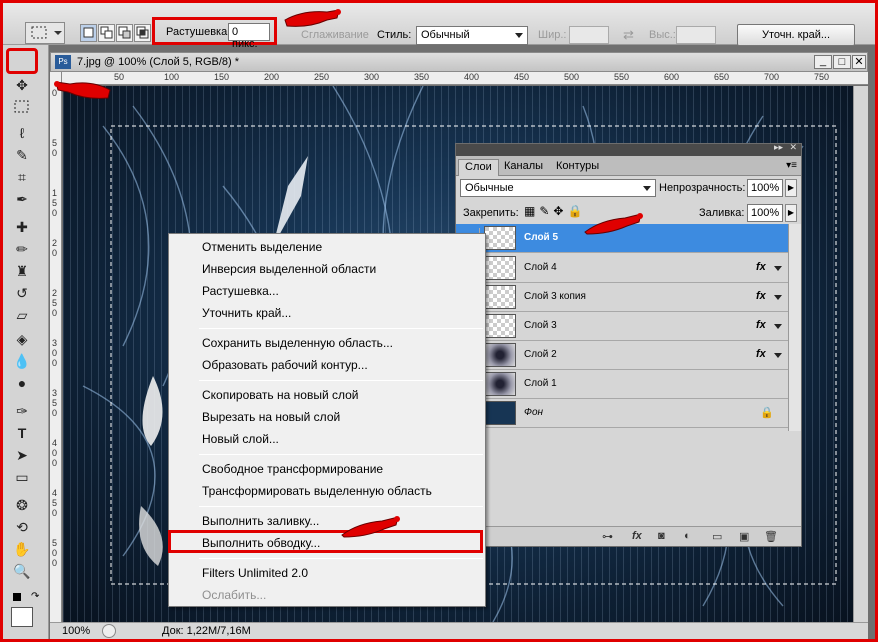 Image resolution: width=878 pixels, height=642 pixels. Describe the element at coordinates (860, 354) in the screenshot. I see `vertical-scrollbar` at that location.